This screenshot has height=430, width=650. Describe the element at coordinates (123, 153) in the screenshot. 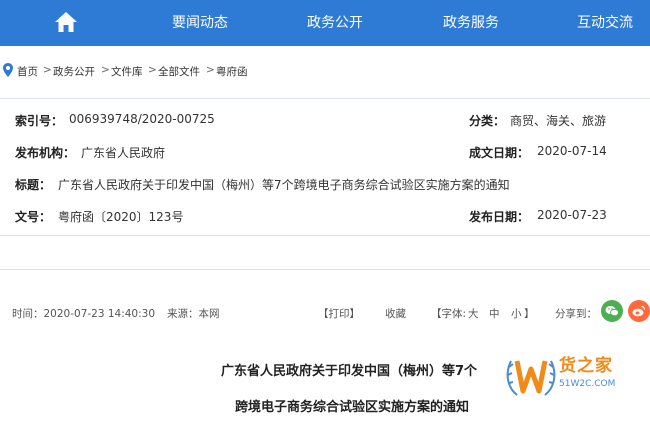

I see `issuer-value: 广东省人民政府` at that location.